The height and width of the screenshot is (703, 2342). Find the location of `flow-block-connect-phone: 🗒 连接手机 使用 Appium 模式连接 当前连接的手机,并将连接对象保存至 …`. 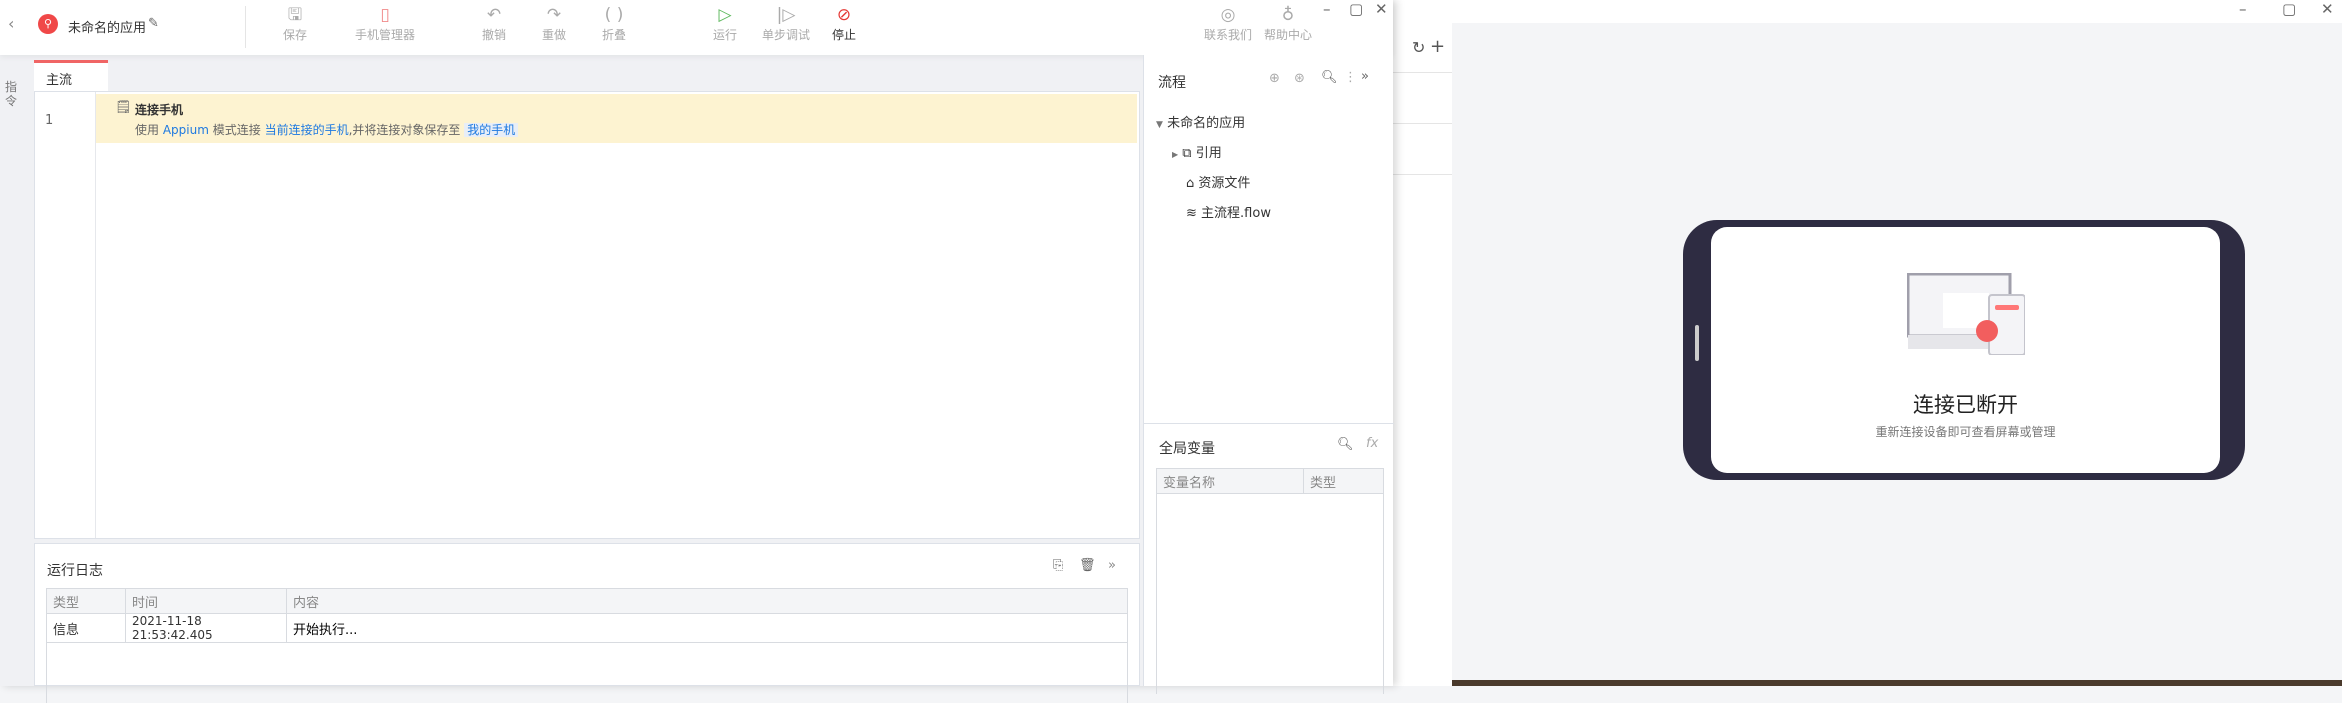

flow-block-connect-phone: 🗒 连接手机 使用 Appium 模式连接 当前连接的手机,并将连接对象保存至 … is located at coordinates (616, 118).